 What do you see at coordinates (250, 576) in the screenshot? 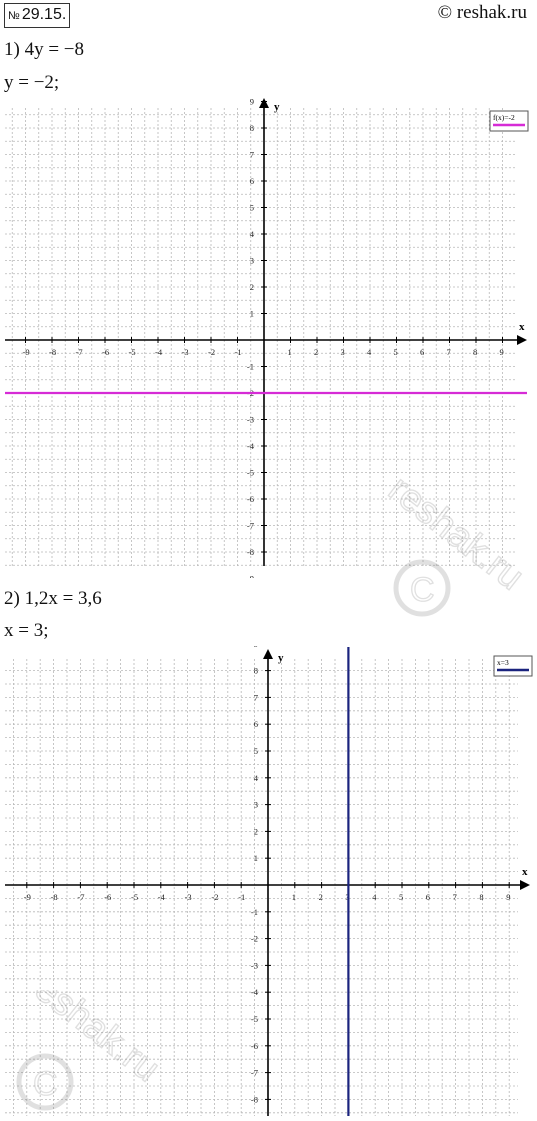
I see `y-tick-label: -9` at bounding box center [250, 576].